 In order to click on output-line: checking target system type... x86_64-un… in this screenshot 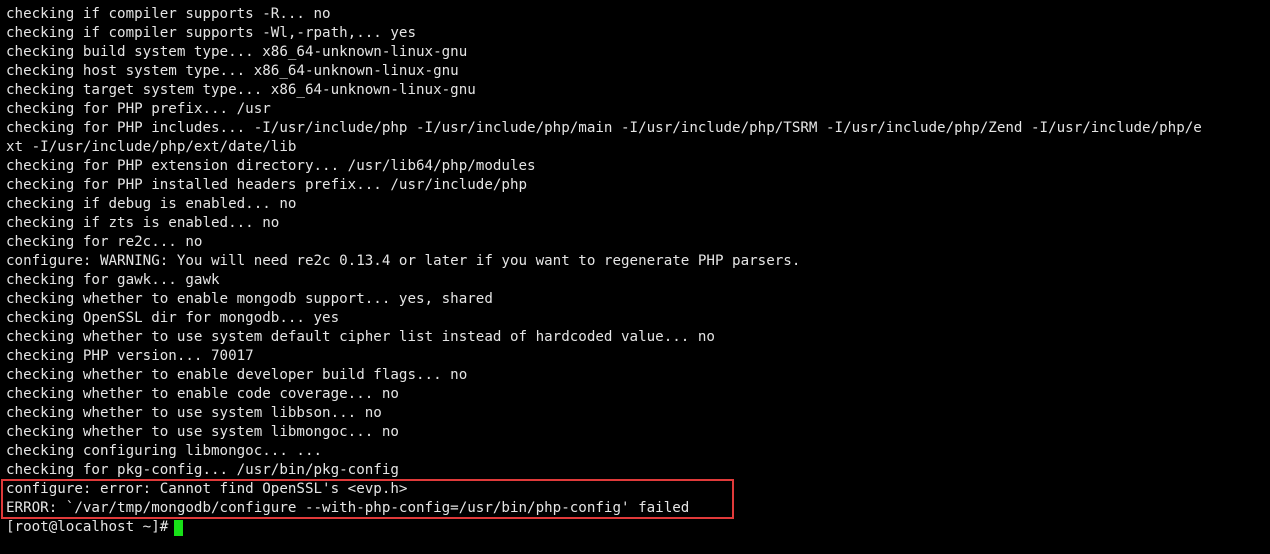, I will do `click(241, 90)`.